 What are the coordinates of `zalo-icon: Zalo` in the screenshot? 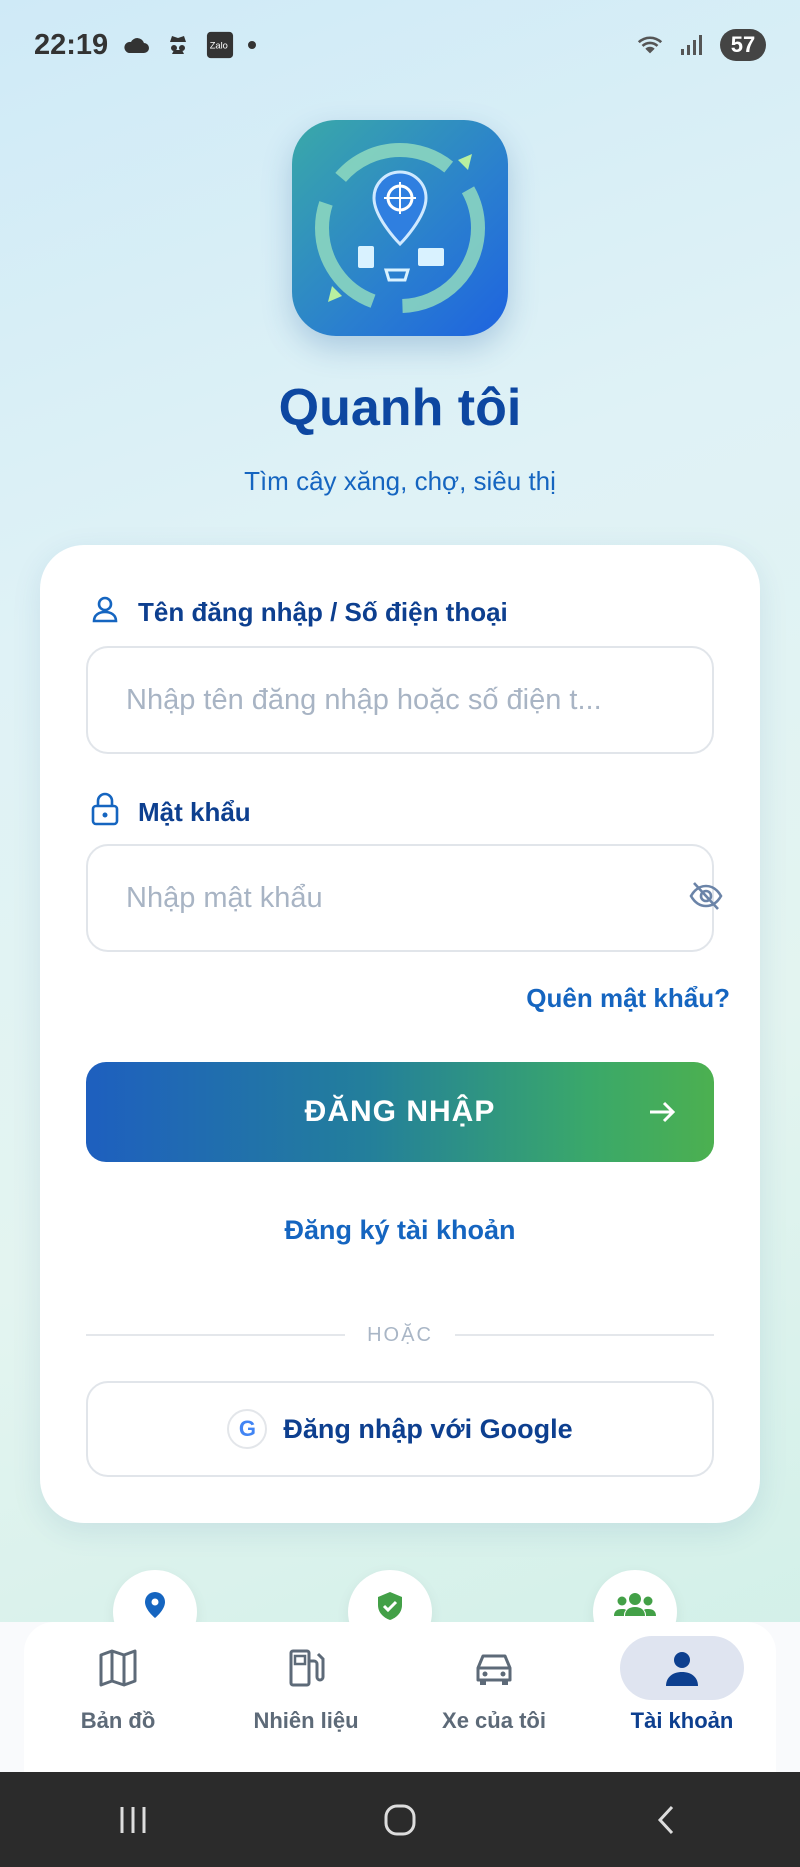 It's located at (220, 45).